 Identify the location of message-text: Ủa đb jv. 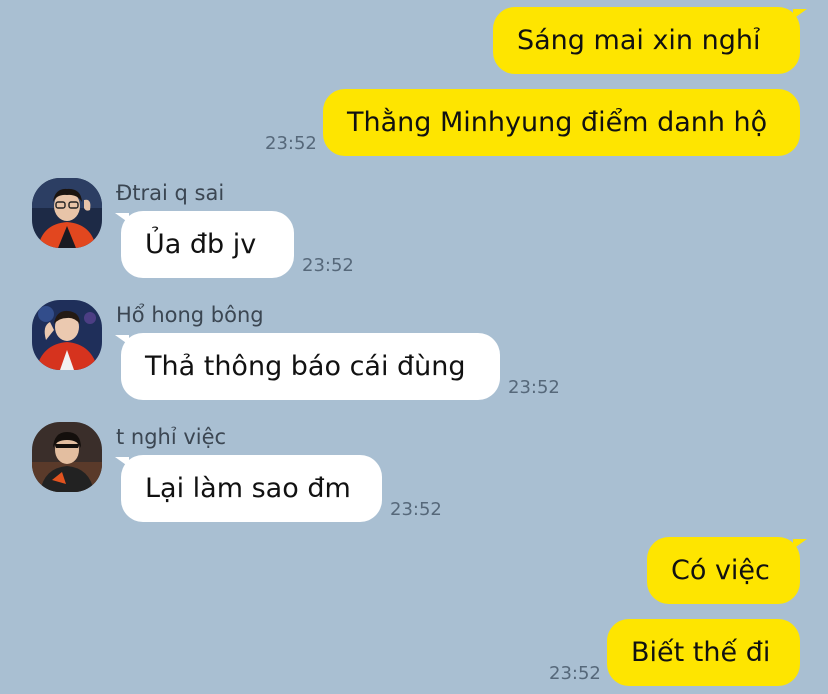
(201, 244).